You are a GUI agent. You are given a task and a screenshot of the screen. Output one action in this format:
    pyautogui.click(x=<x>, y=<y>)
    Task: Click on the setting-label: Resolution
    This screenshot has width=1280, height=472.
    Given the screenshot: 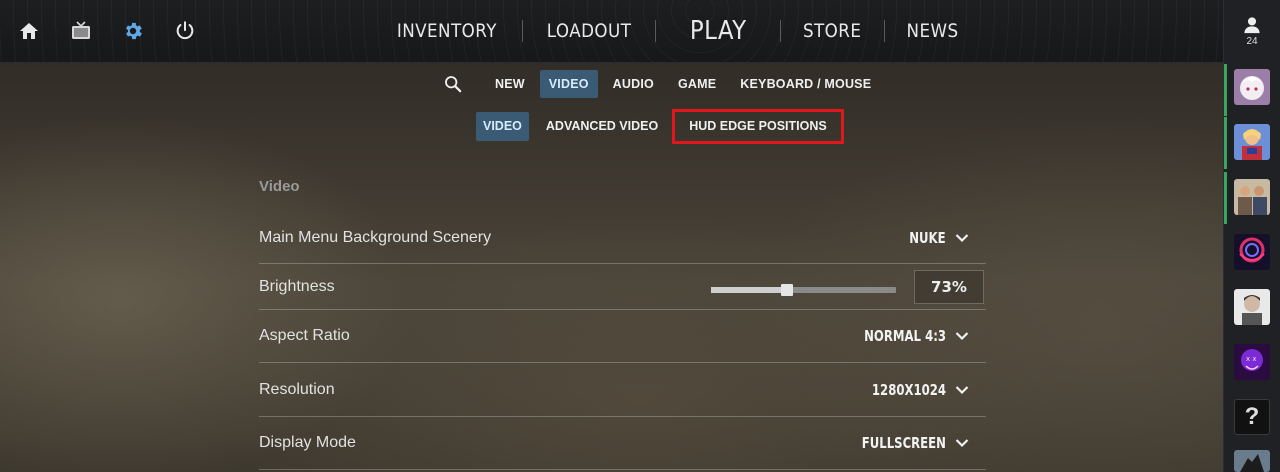 What is the action you would take?
    pyautogui.click(x=297, y=389)
    